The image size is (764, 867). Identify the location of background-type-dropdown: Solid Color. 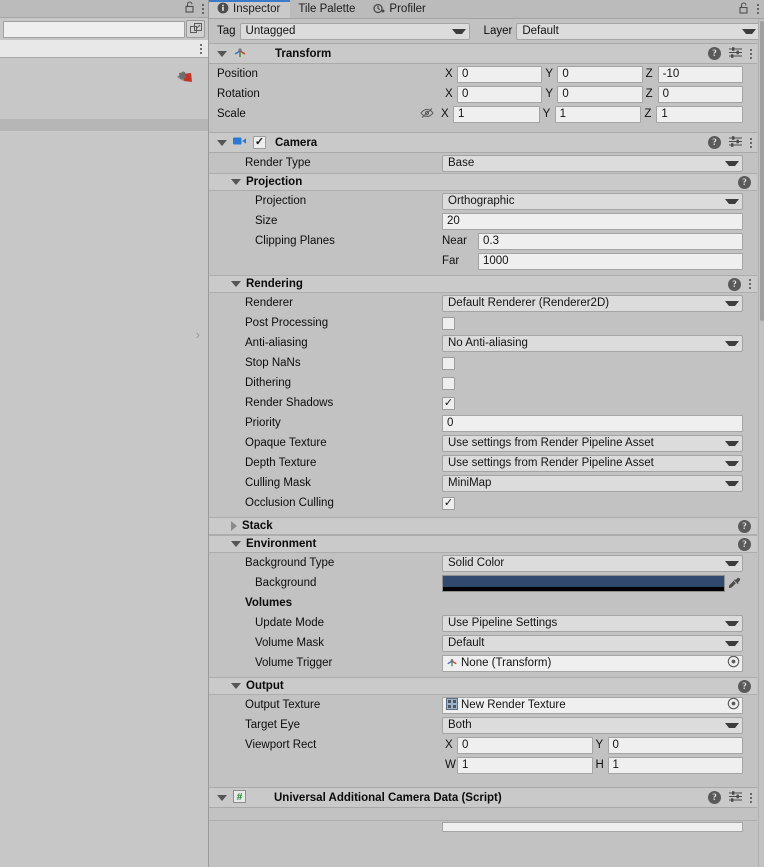
(592, 563).